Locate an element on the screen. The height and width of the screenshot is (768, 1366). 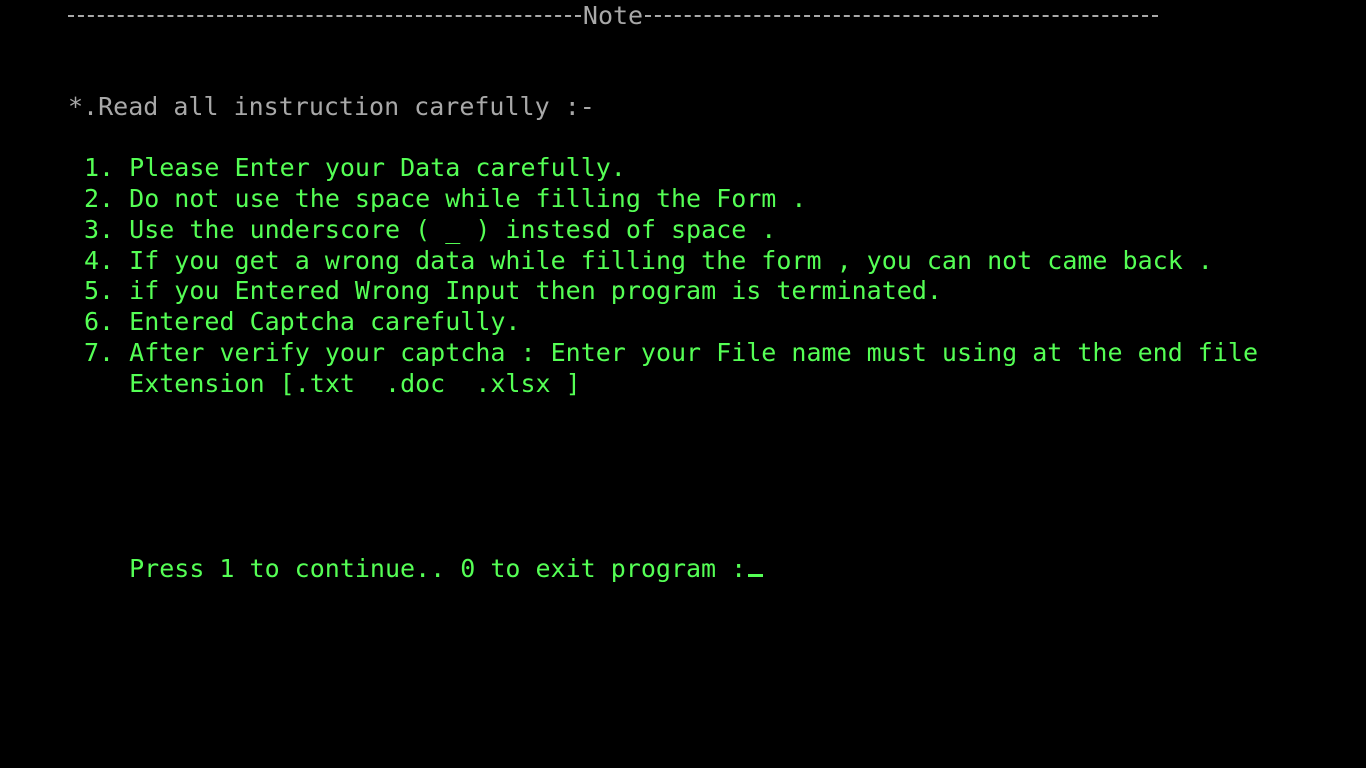
note-header-title: Note is located at coordinates (613, 15).